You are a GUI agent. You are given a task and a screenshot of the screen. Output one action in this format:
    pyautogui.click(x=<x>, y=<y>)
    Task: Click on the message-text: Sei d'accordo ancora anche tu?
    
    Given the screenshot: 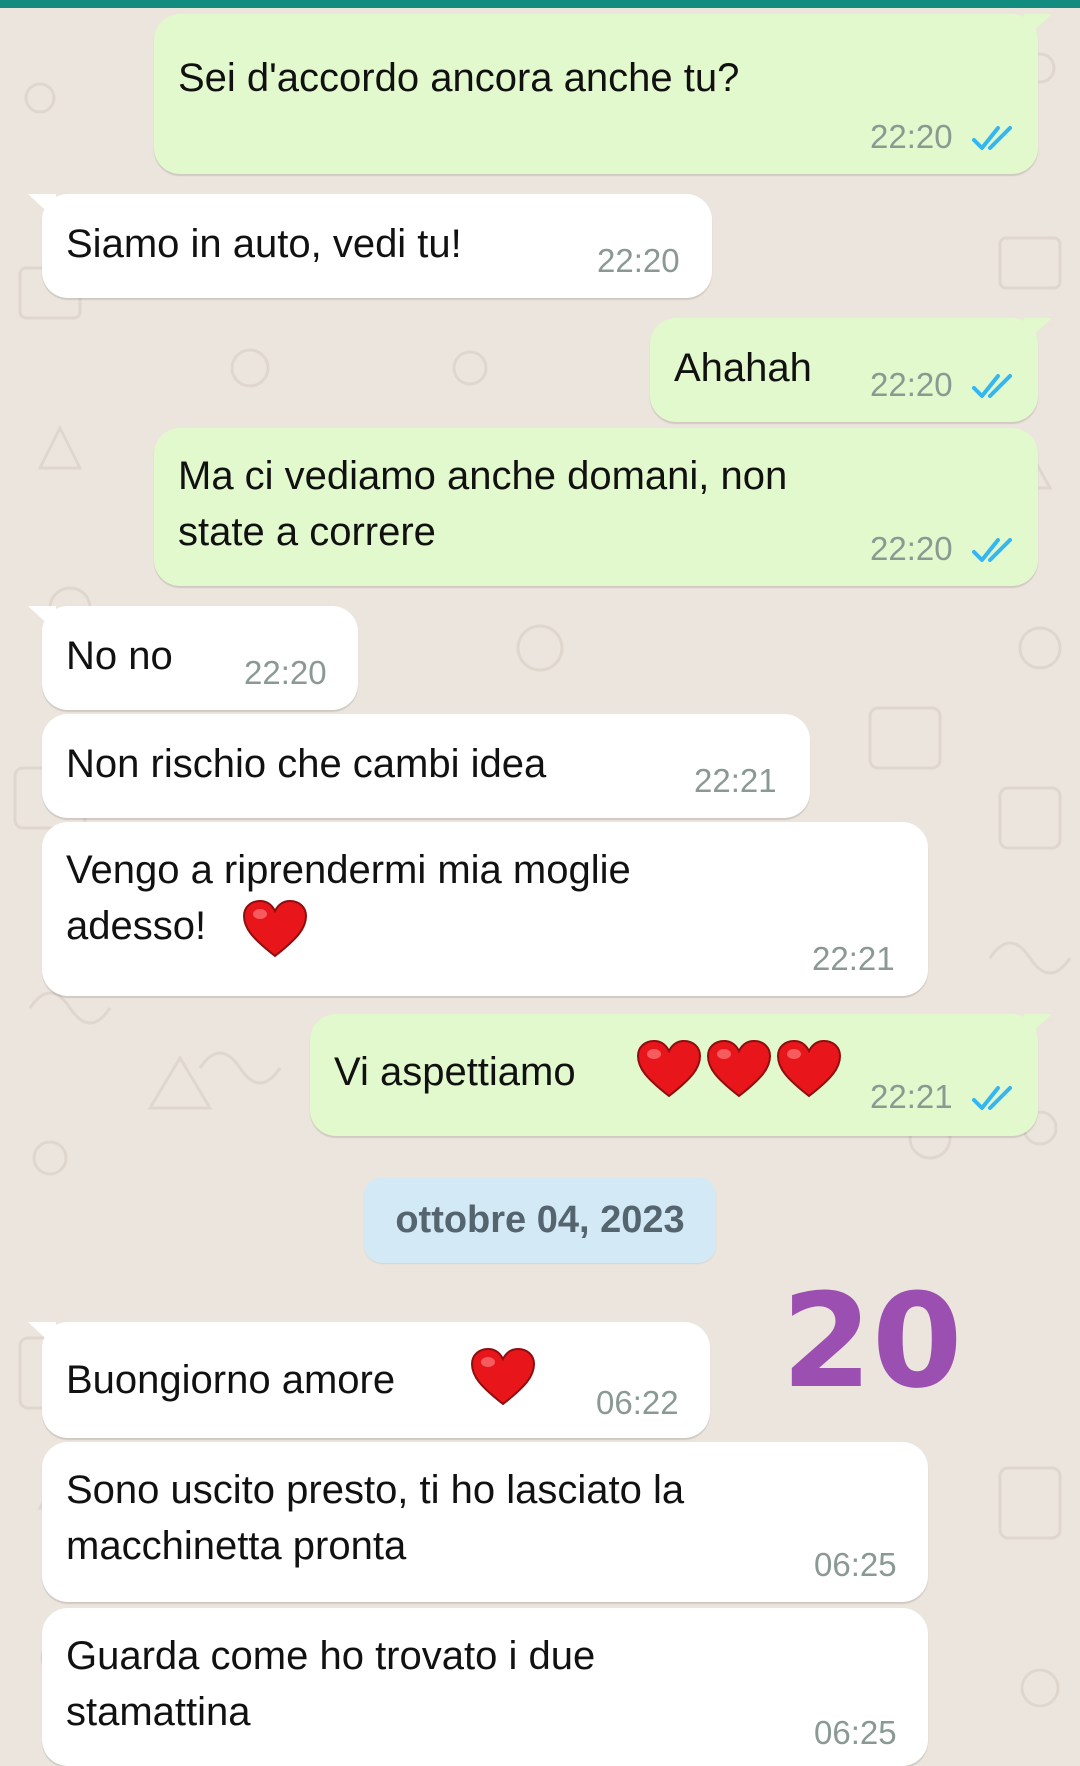 What is the action you would take?
    pyautogui.click(x=459, y=78)
    